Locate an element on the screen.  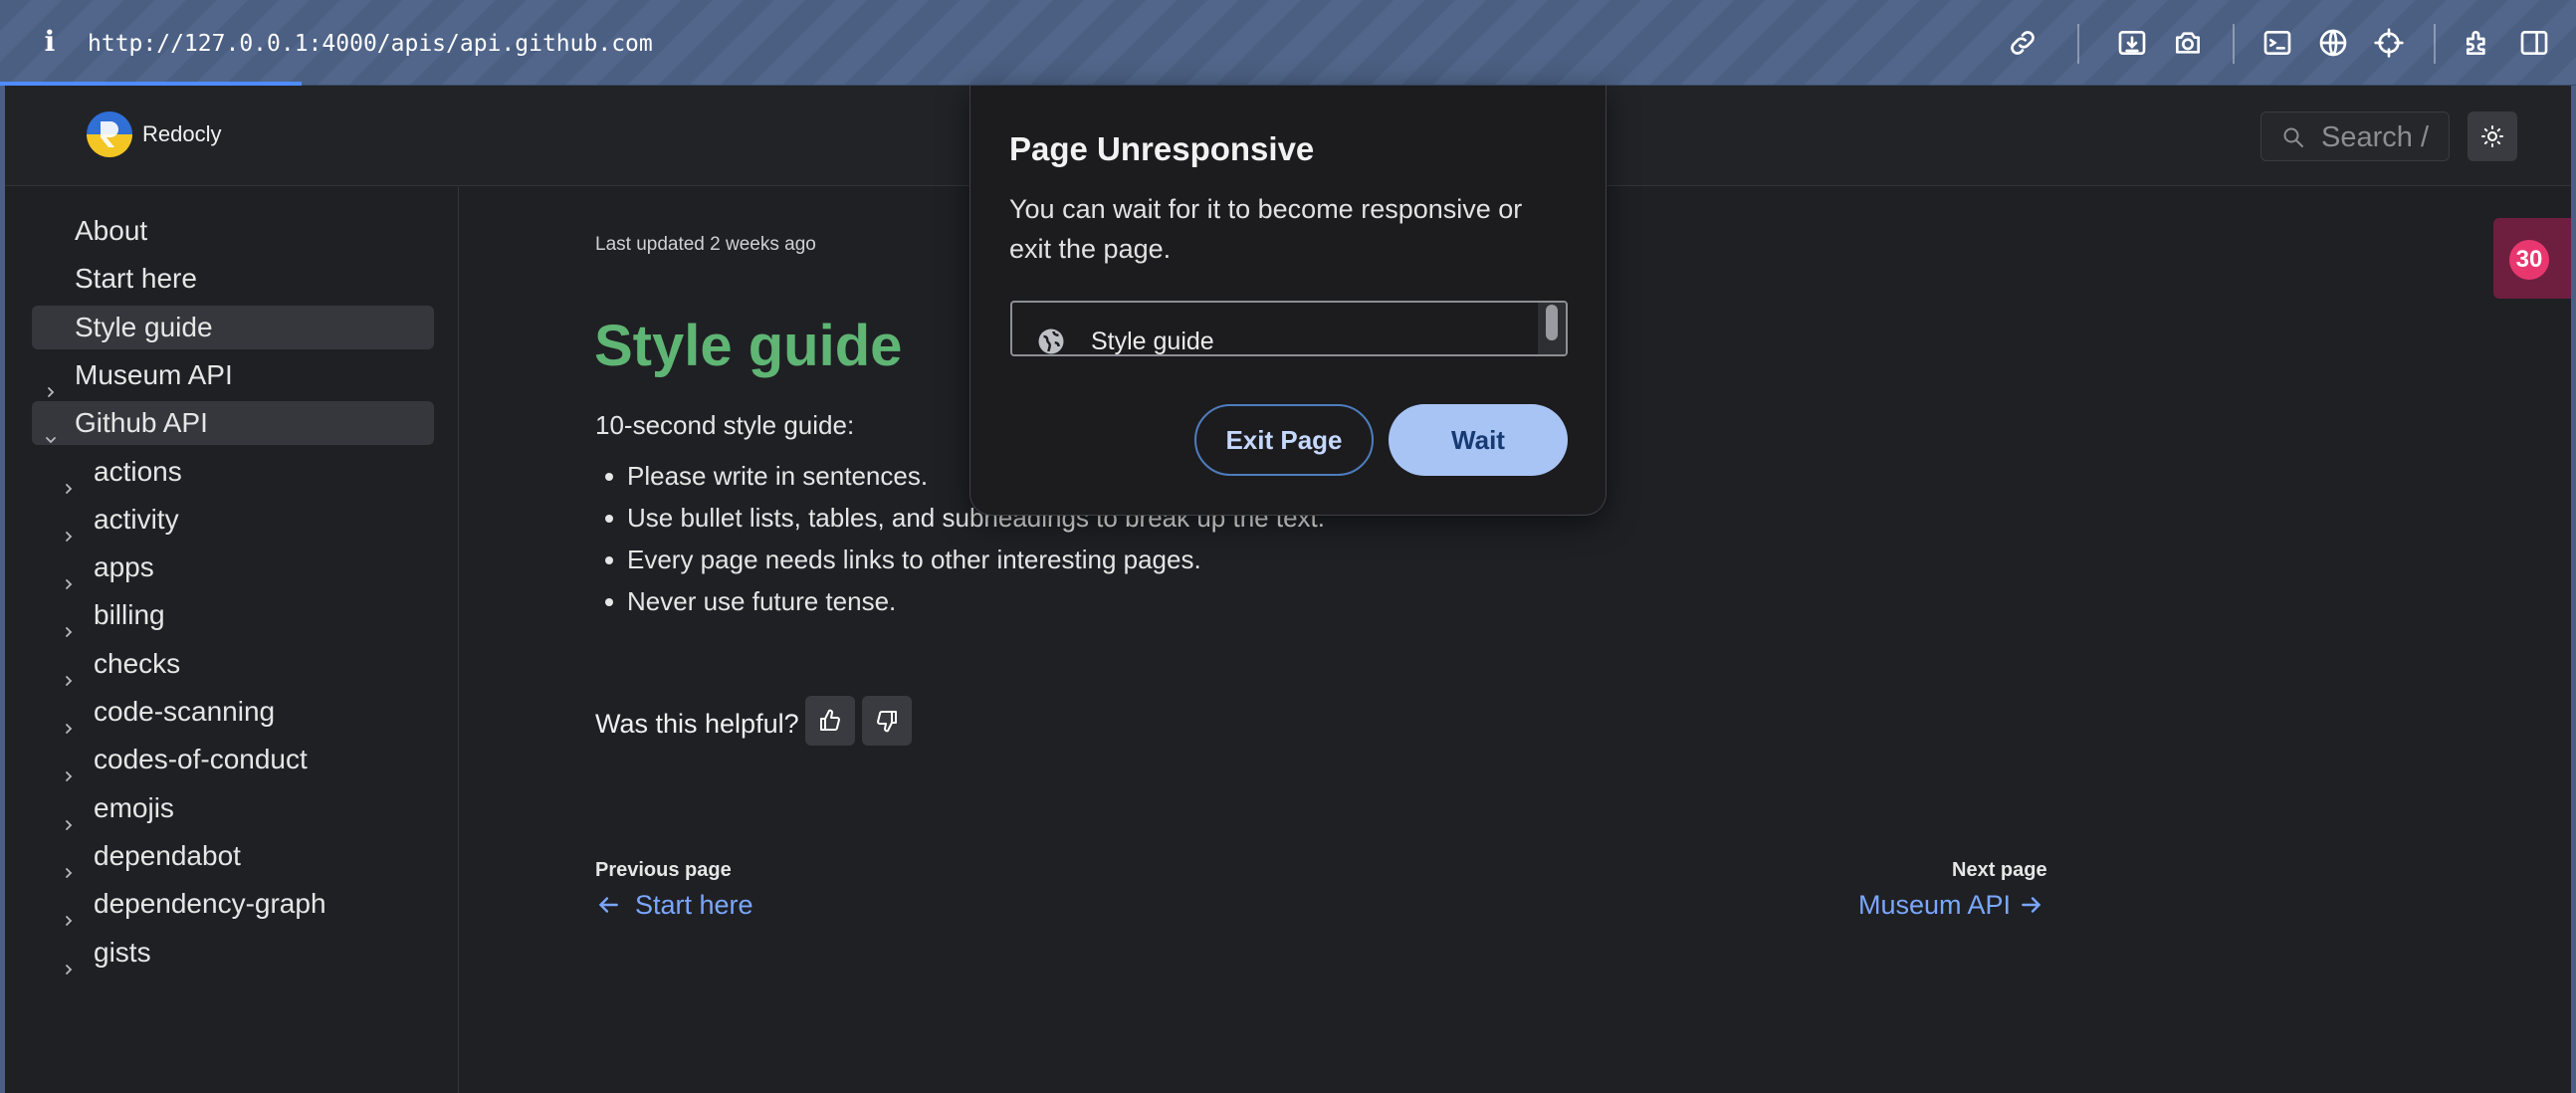
sidebar-item-dependabot: dependabot is located at coordinates (233, 856).